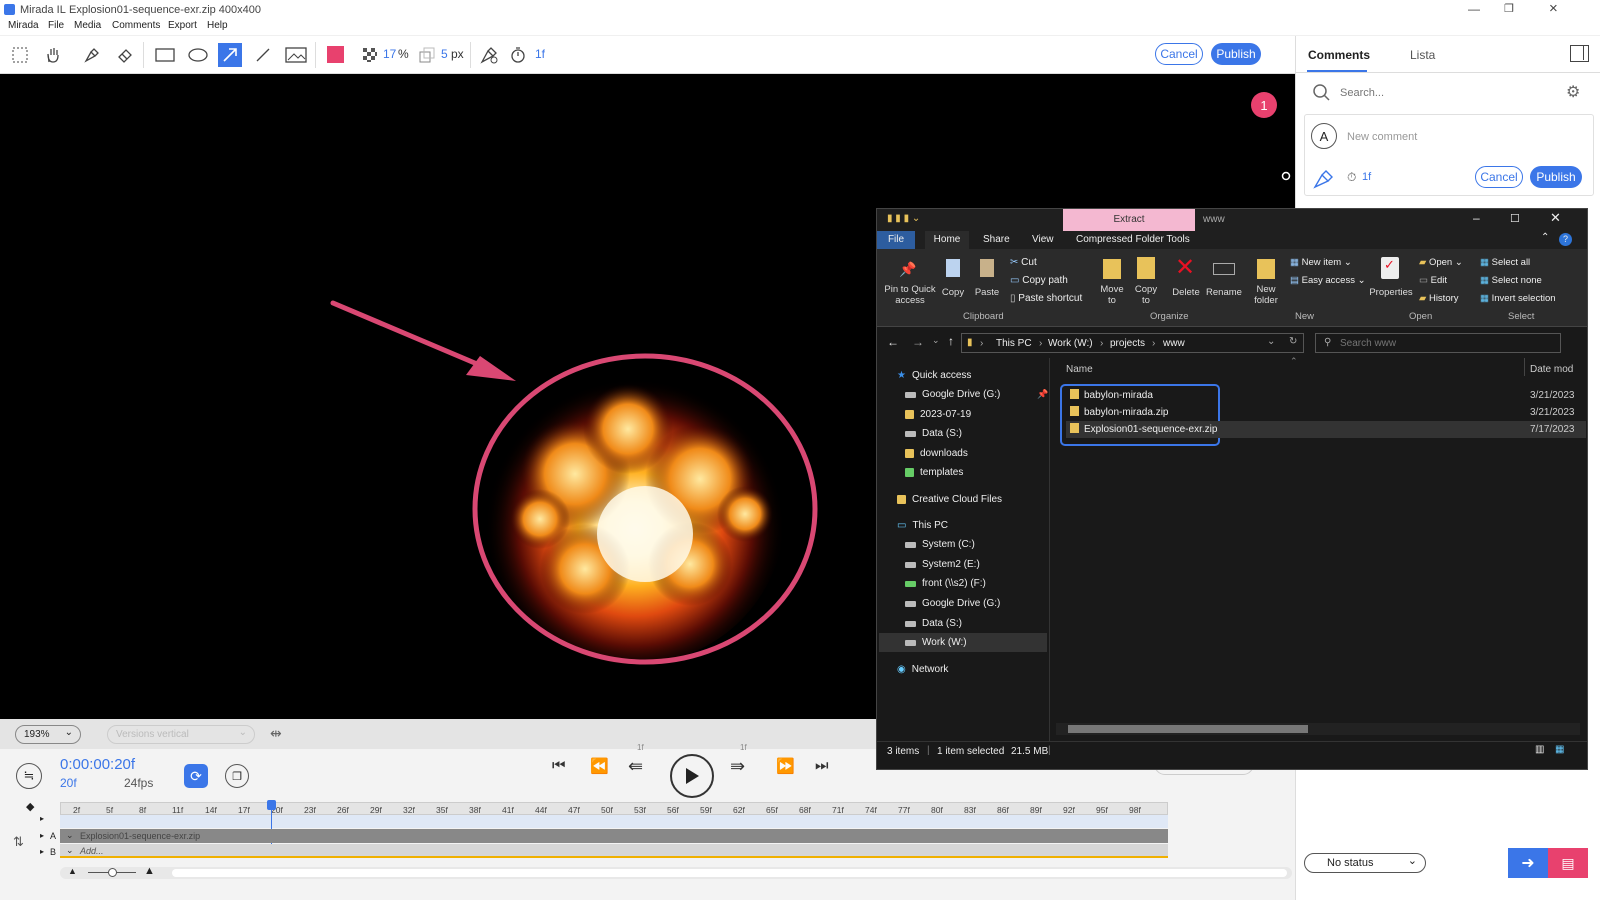 This screenshot has width=1600, height=900. I want to click on select-icon, so click(20, 55).